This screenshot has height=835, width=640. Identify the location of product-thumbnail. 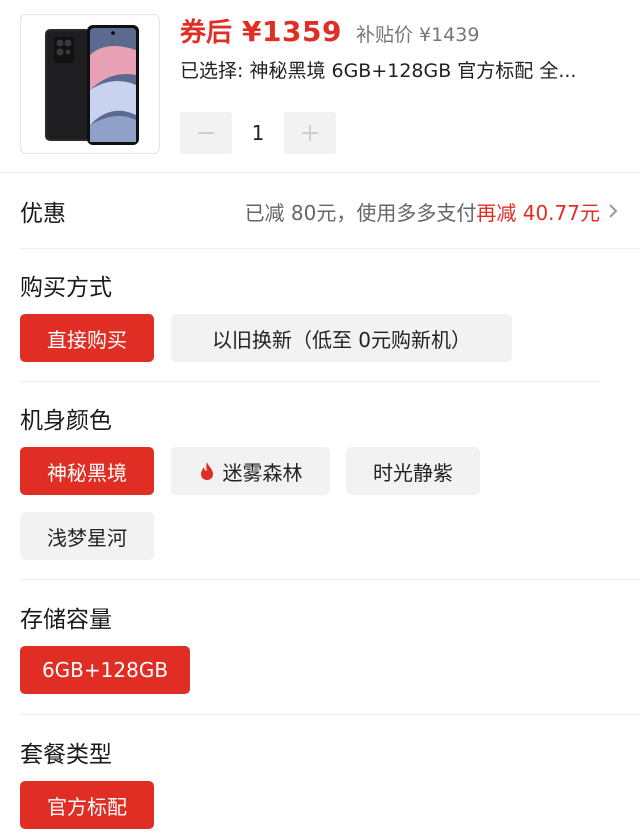
(90, 84).